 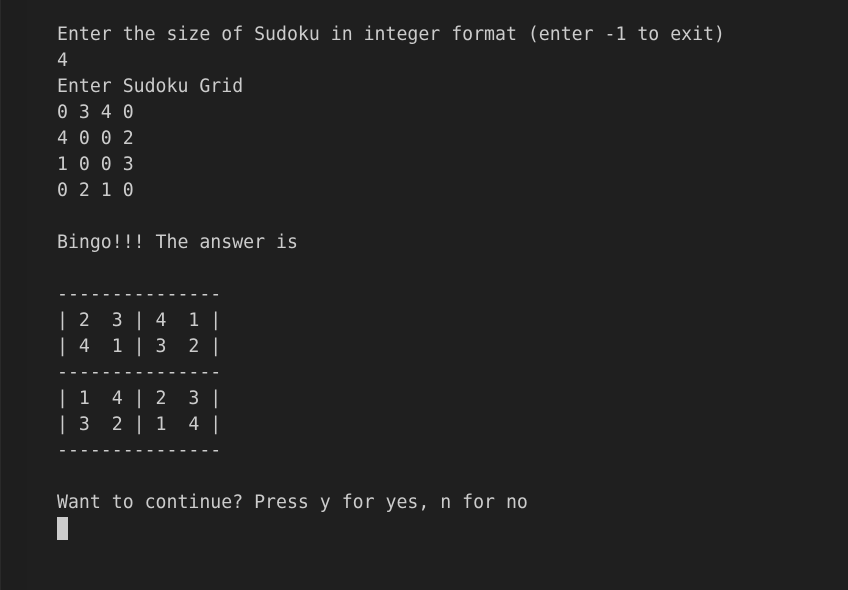 I want to click on grid-input-row-1: 0 3 4 0, so click(x=95, y=112).